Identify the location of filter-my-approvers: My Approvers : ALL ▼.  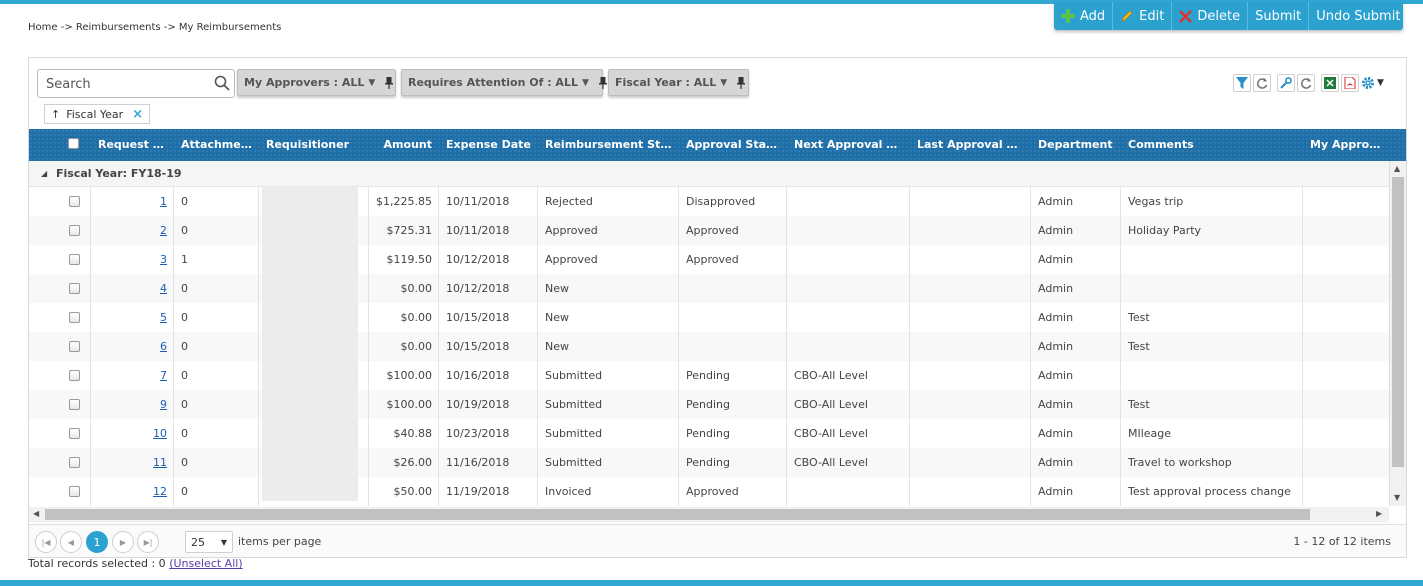
(316, 82).